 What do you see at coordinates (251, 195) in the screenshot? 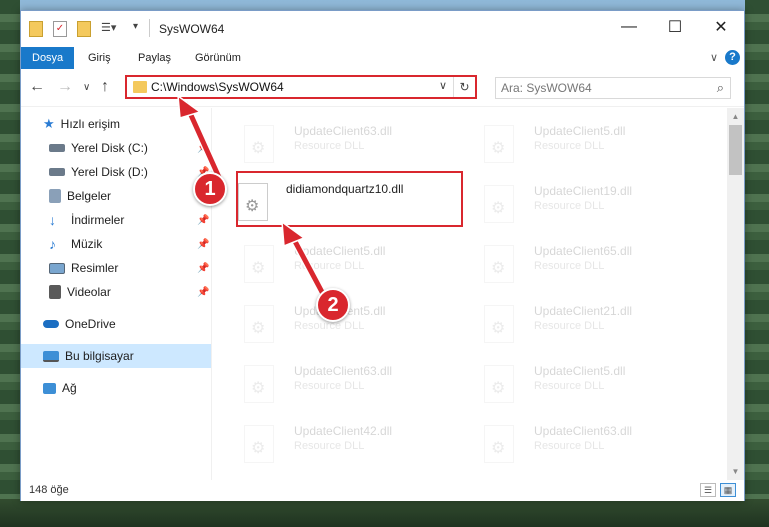
I see `annotation-arrows` at bounding box center [251, 195].